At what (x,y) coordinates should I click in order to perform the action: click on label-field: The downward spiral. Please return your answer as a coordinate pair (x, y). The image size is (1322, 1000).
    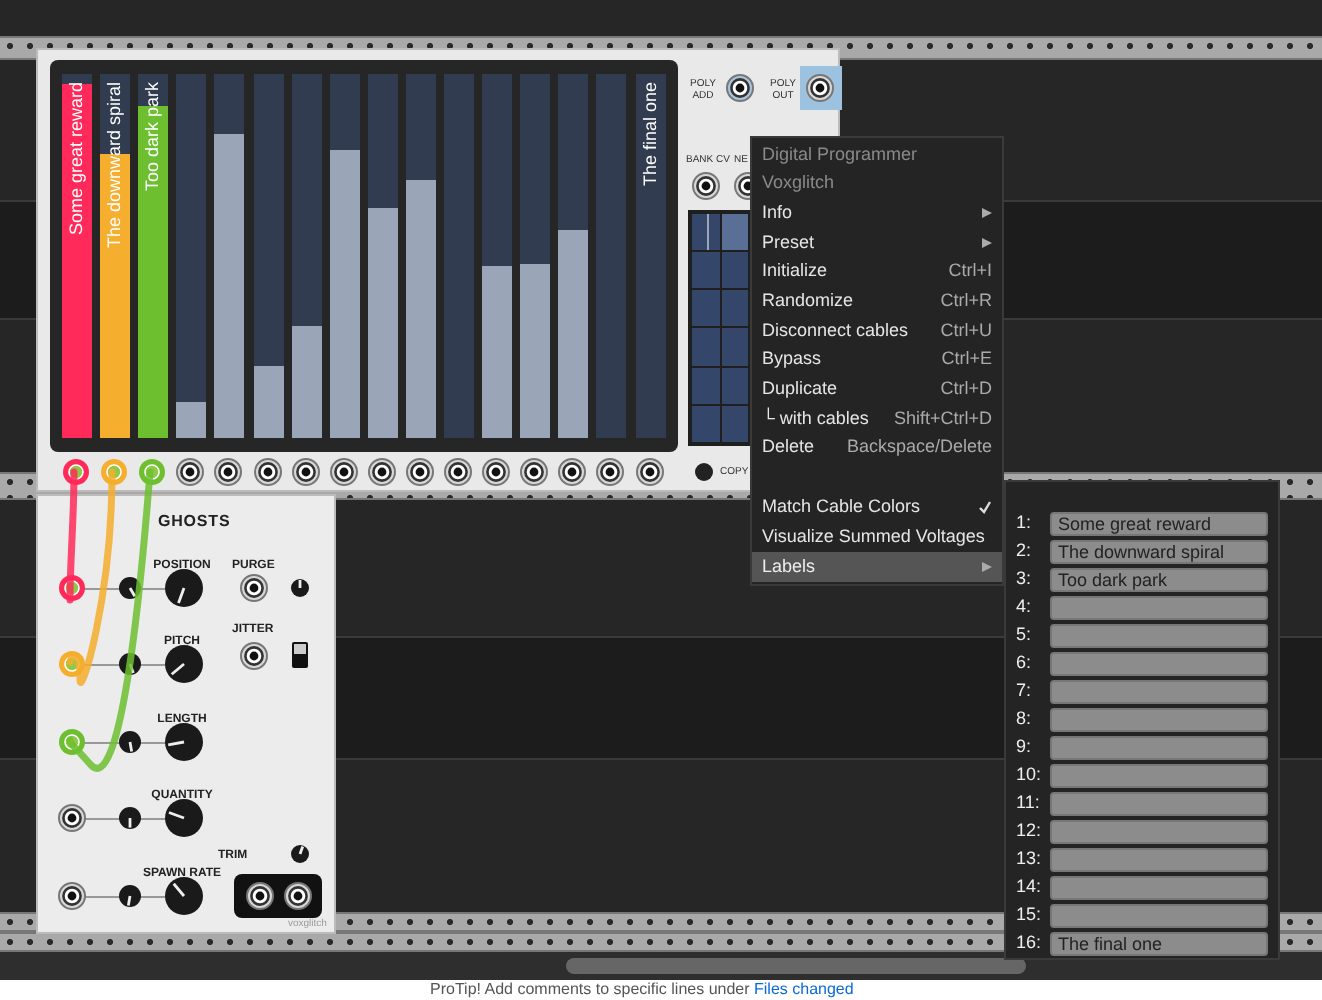
    Looking at the image, I should click on (1159, 552).